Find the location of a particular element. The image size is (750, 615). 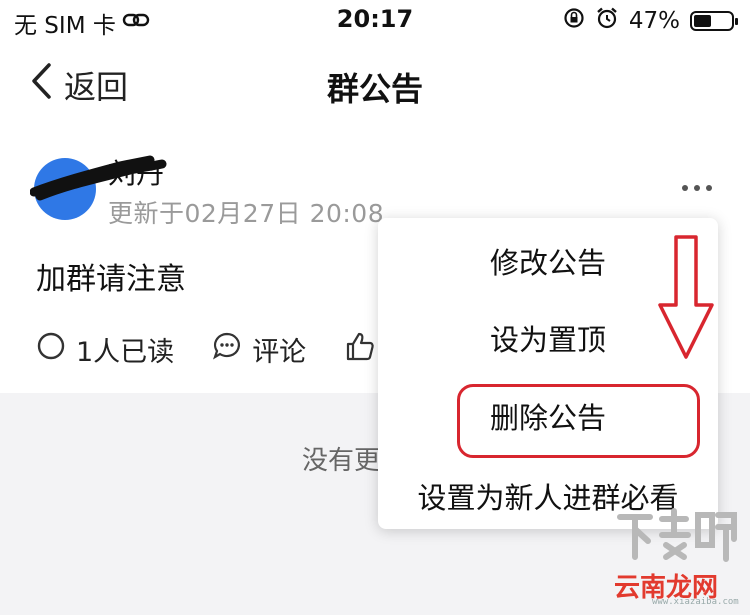

updated-time: 更新于02月27日 20:08 is located at coordinates (246, 213).